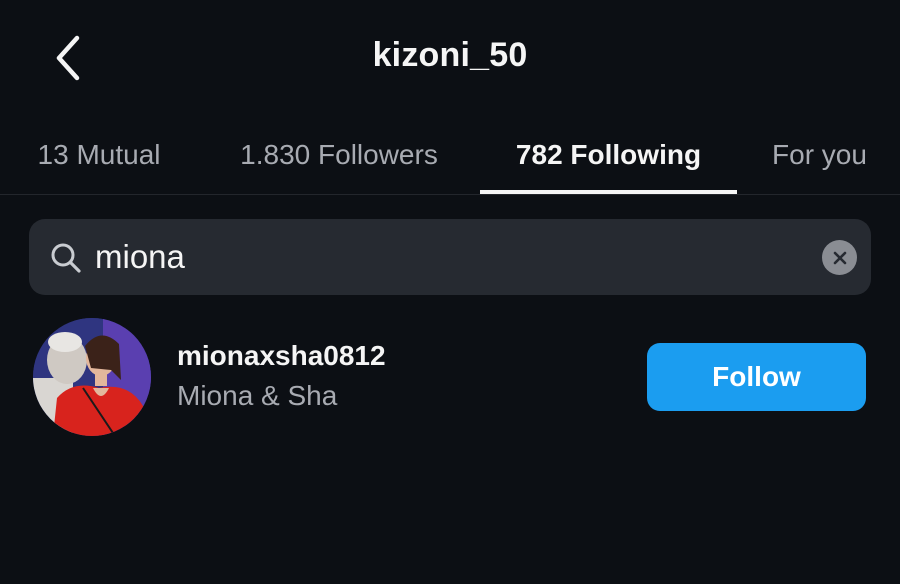  Describe the element at coordinates (66, 258) in the screenshot. I see `search-icon` at that location.